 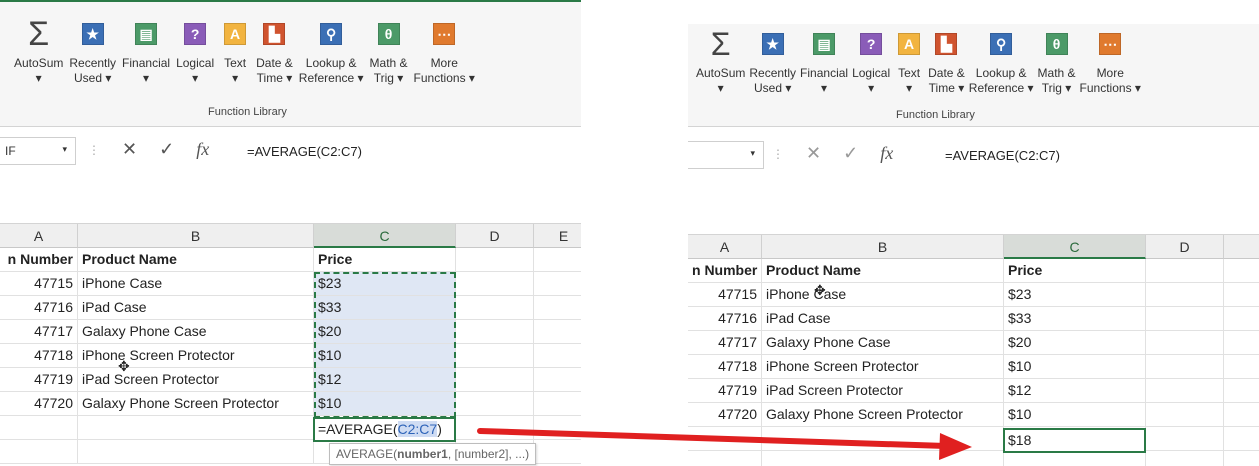 What do you see at coordinates (886, 153) in the screenshot?
I see `insert-function-icon: fx` at bounding box center [886, 153].